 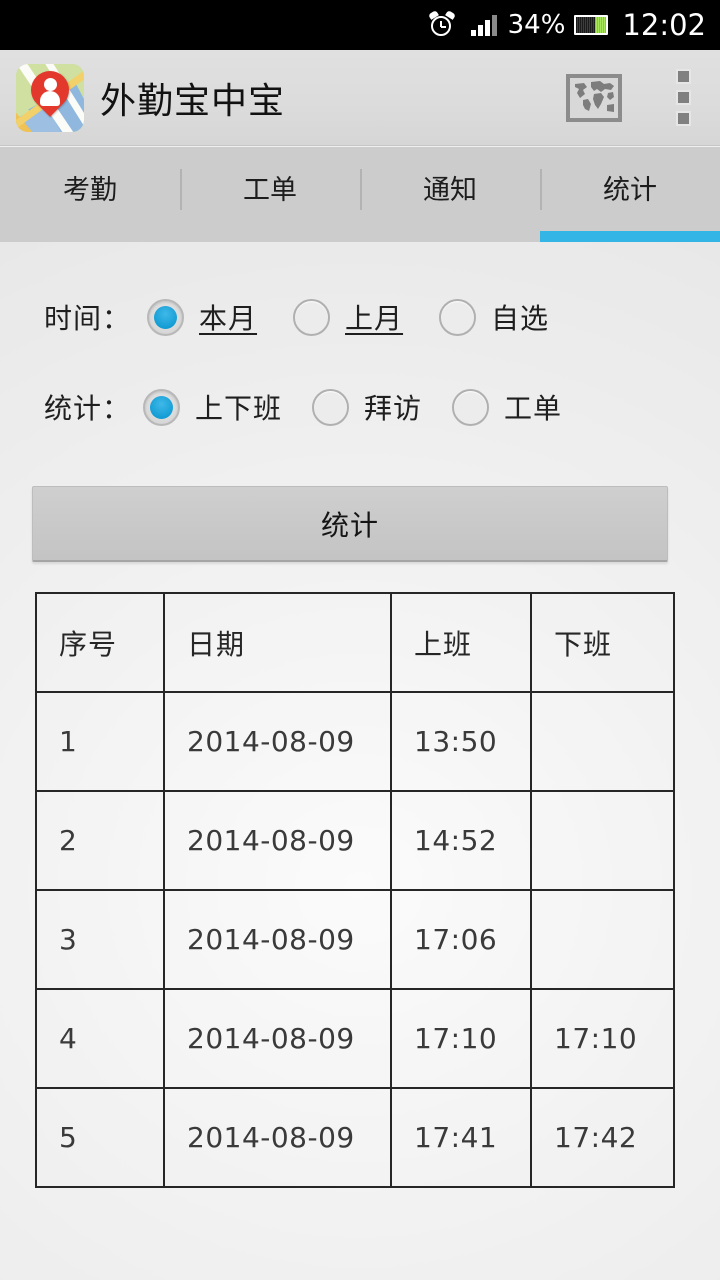 What do you see at coordinates (591, 25) in the screenshot?
I see `battery-icon` at bounding box center [591, 25].